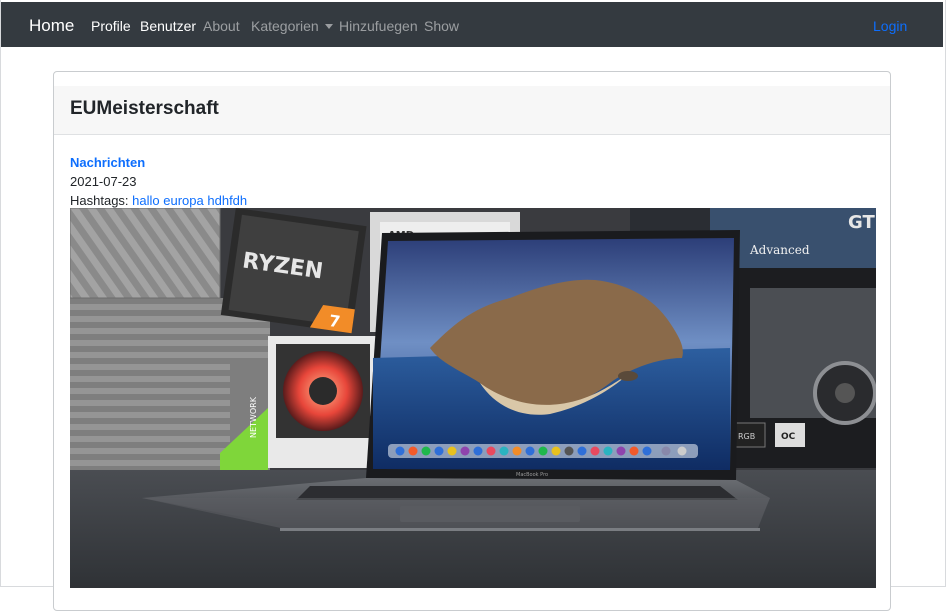  What do you see at coordinates (890, 26) in the screenshot?
I see `nav-login-link: Login` at bounding box center [890, 26].